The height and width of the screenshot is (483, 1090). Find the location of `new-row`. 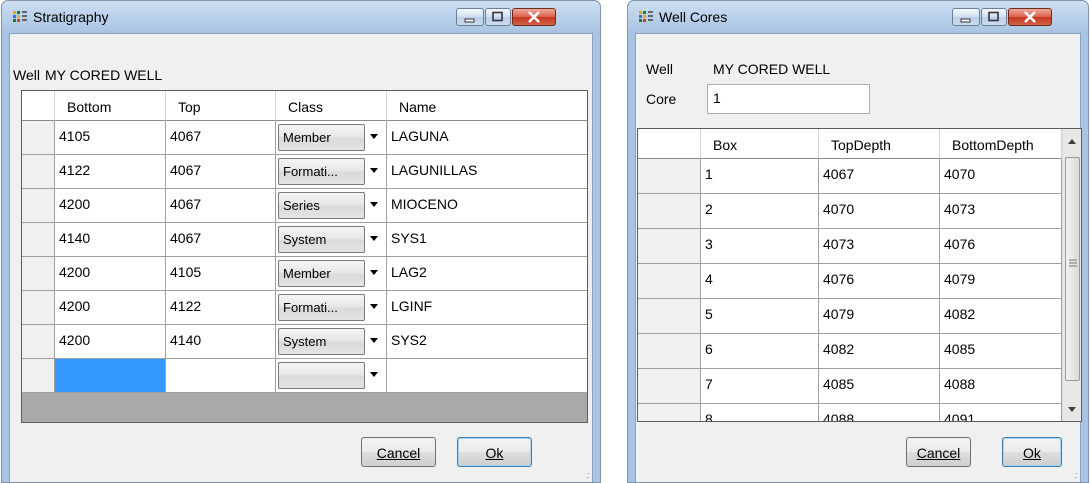

new-row is located at coordinates (304, 376).